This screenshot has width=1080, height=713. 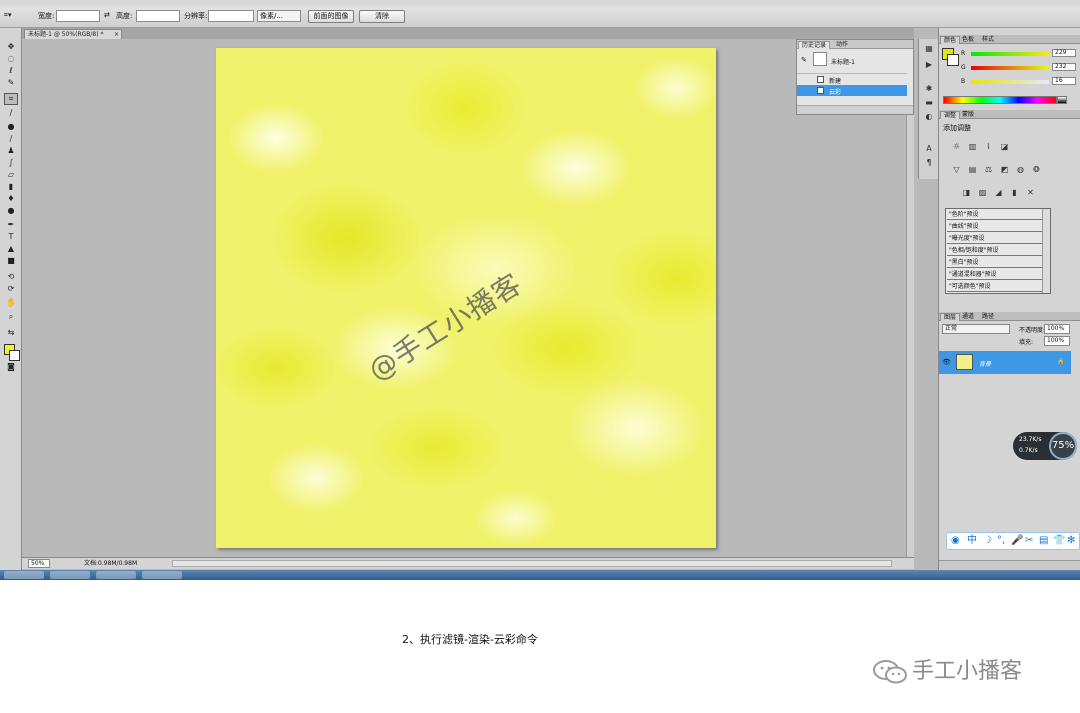 I want to click on ime-scissors-icon: ✂, so click(x=1029, y=541).